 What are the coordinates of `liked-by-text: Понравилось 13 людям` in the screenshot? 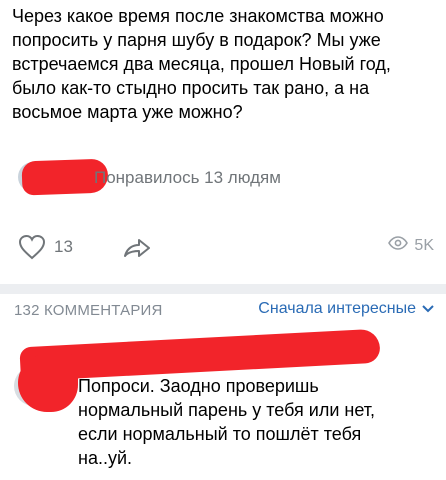 It's located at (187, 177).